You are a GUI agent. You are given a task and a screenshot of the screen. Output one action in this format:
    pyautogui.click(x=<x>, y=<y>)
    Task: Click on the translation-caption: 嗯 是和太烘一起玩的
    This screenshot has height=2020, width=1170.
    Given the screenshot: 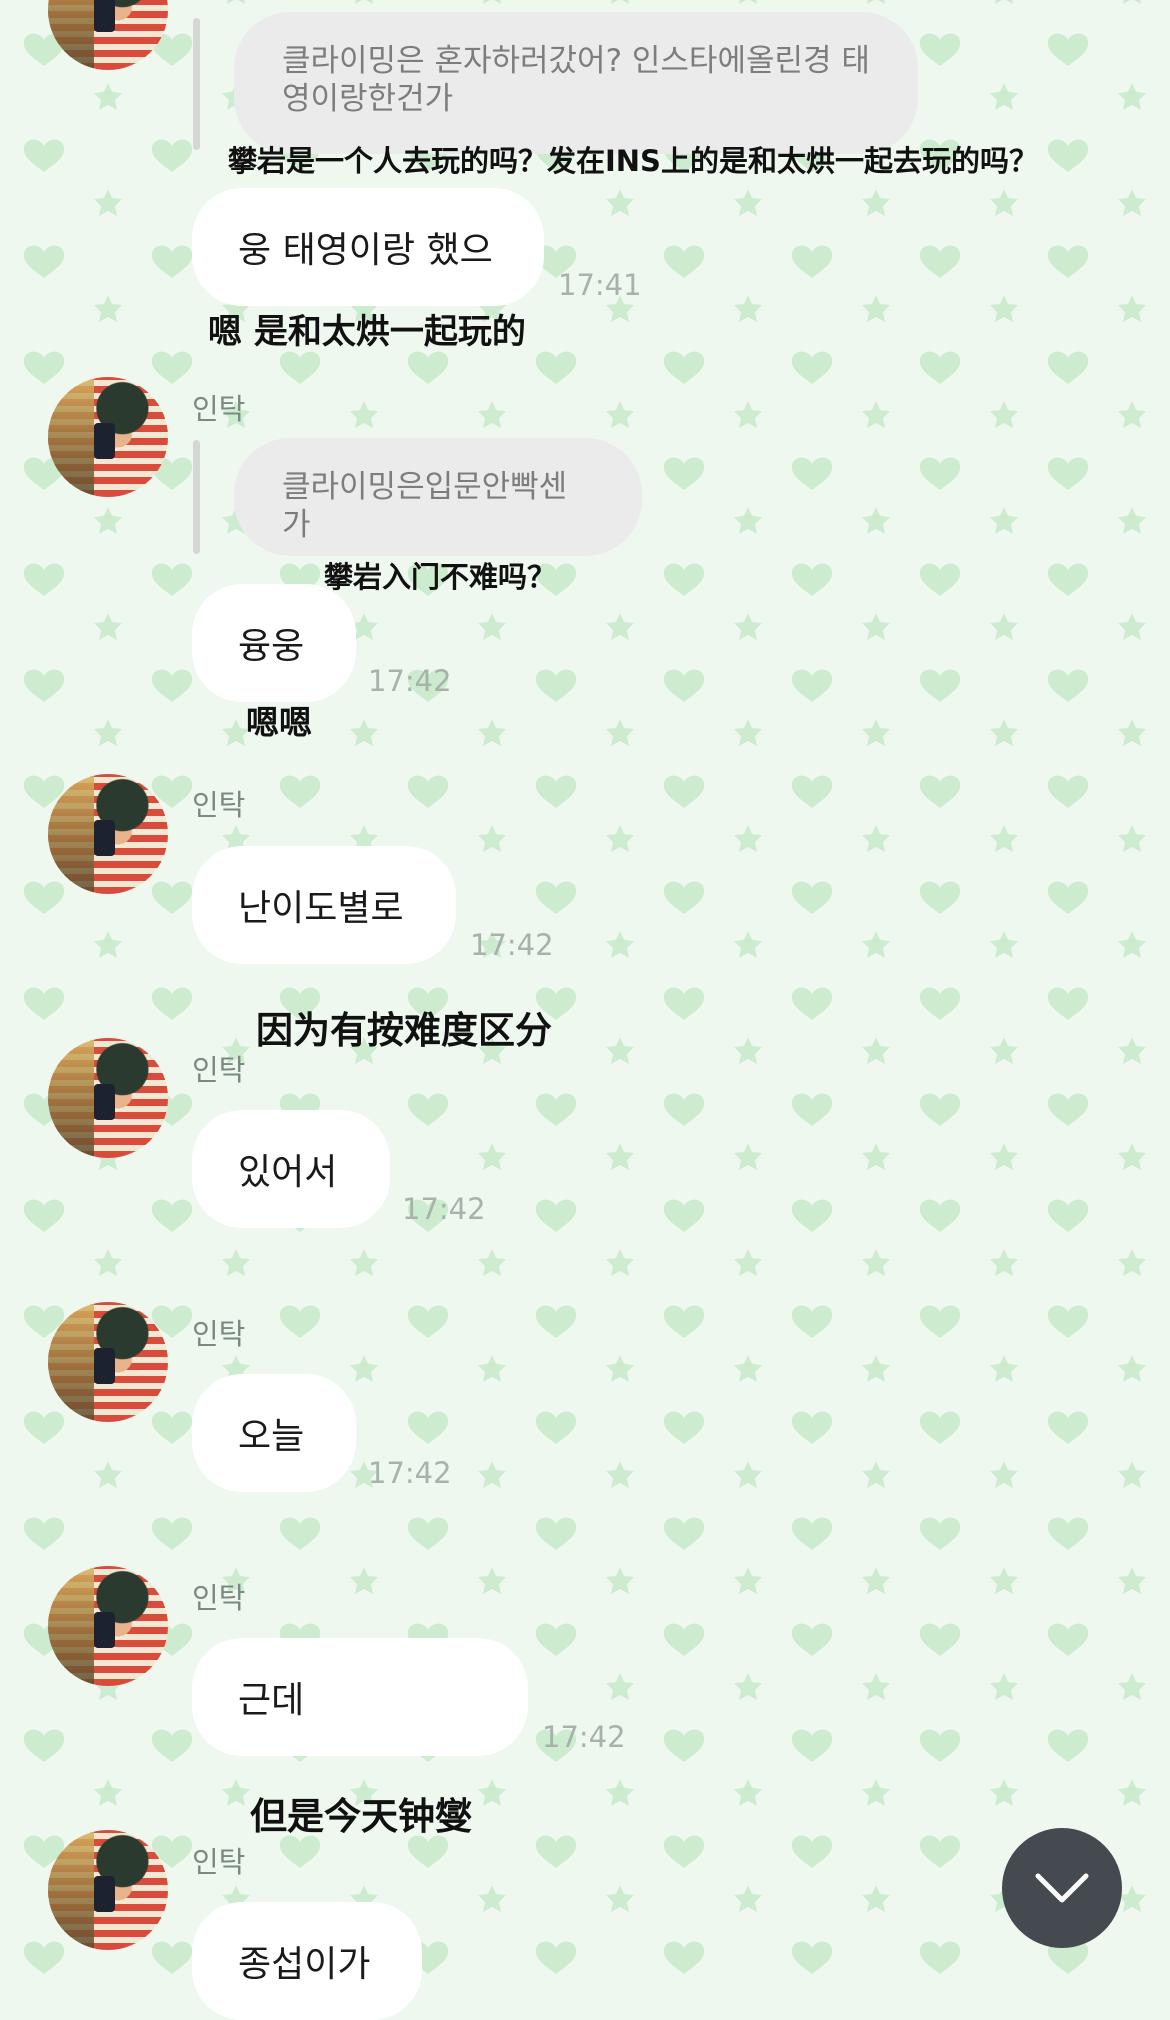 What is the action you would take?
    pyautogui.click(x=367, y=332)
    